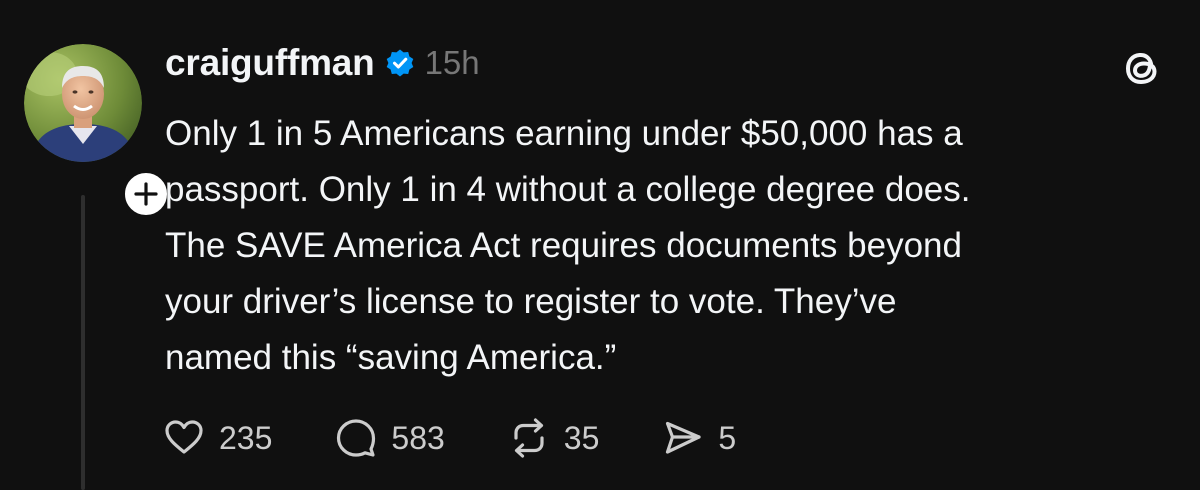  I want to click on reply-button: 583, so click(389, 438).